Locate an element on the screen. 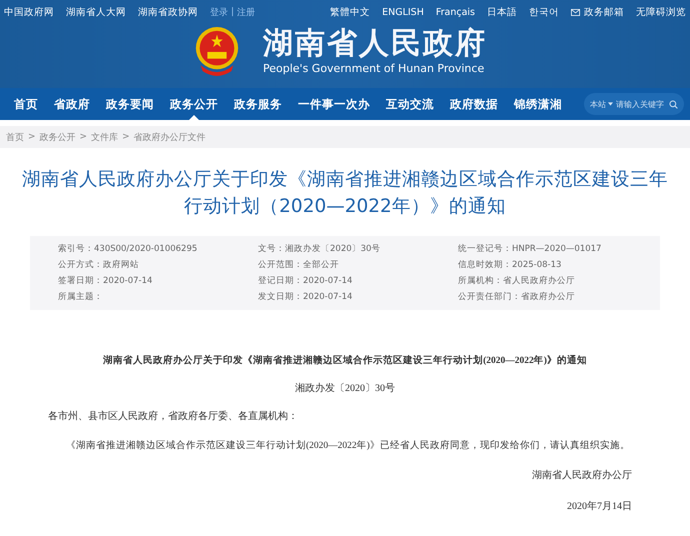 Image resolution: width=690 pixels, height=536 pixels. login-link: 登录 is located at coordinates (219, 12).